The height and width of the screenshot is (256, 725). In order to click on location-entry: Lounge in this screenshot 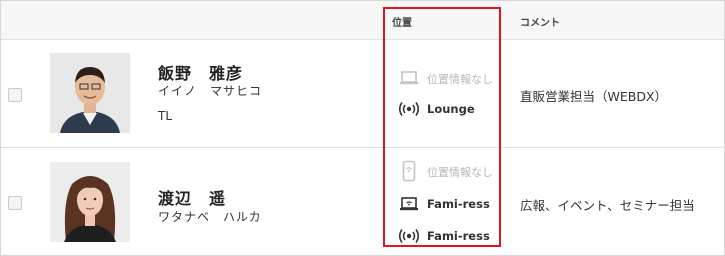, I will do `click(452, 109)`.